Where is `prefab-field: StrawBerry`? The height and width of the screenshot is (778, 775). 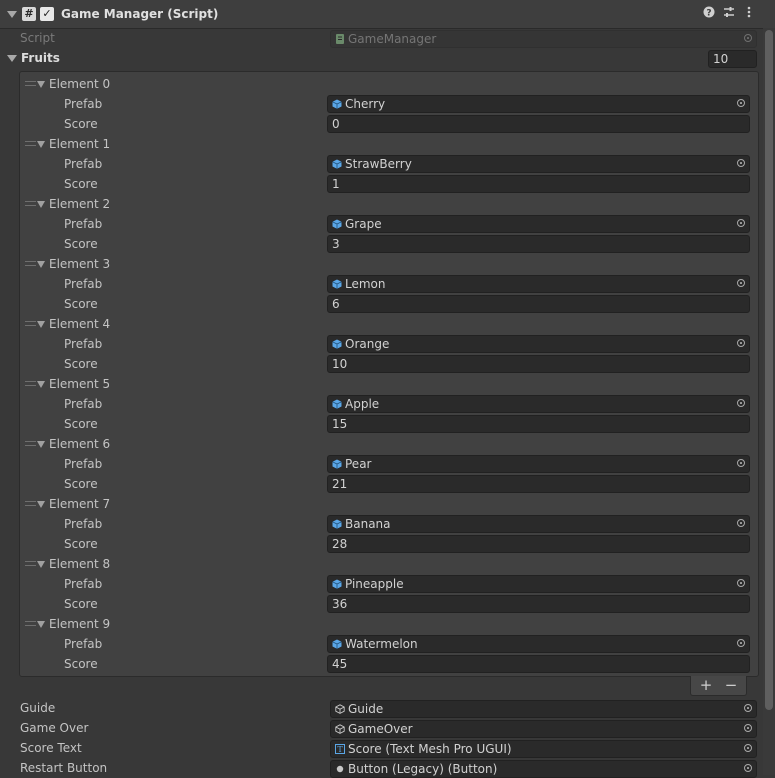 prefab-field: StrawBerry is located at coordinates (538, 164).